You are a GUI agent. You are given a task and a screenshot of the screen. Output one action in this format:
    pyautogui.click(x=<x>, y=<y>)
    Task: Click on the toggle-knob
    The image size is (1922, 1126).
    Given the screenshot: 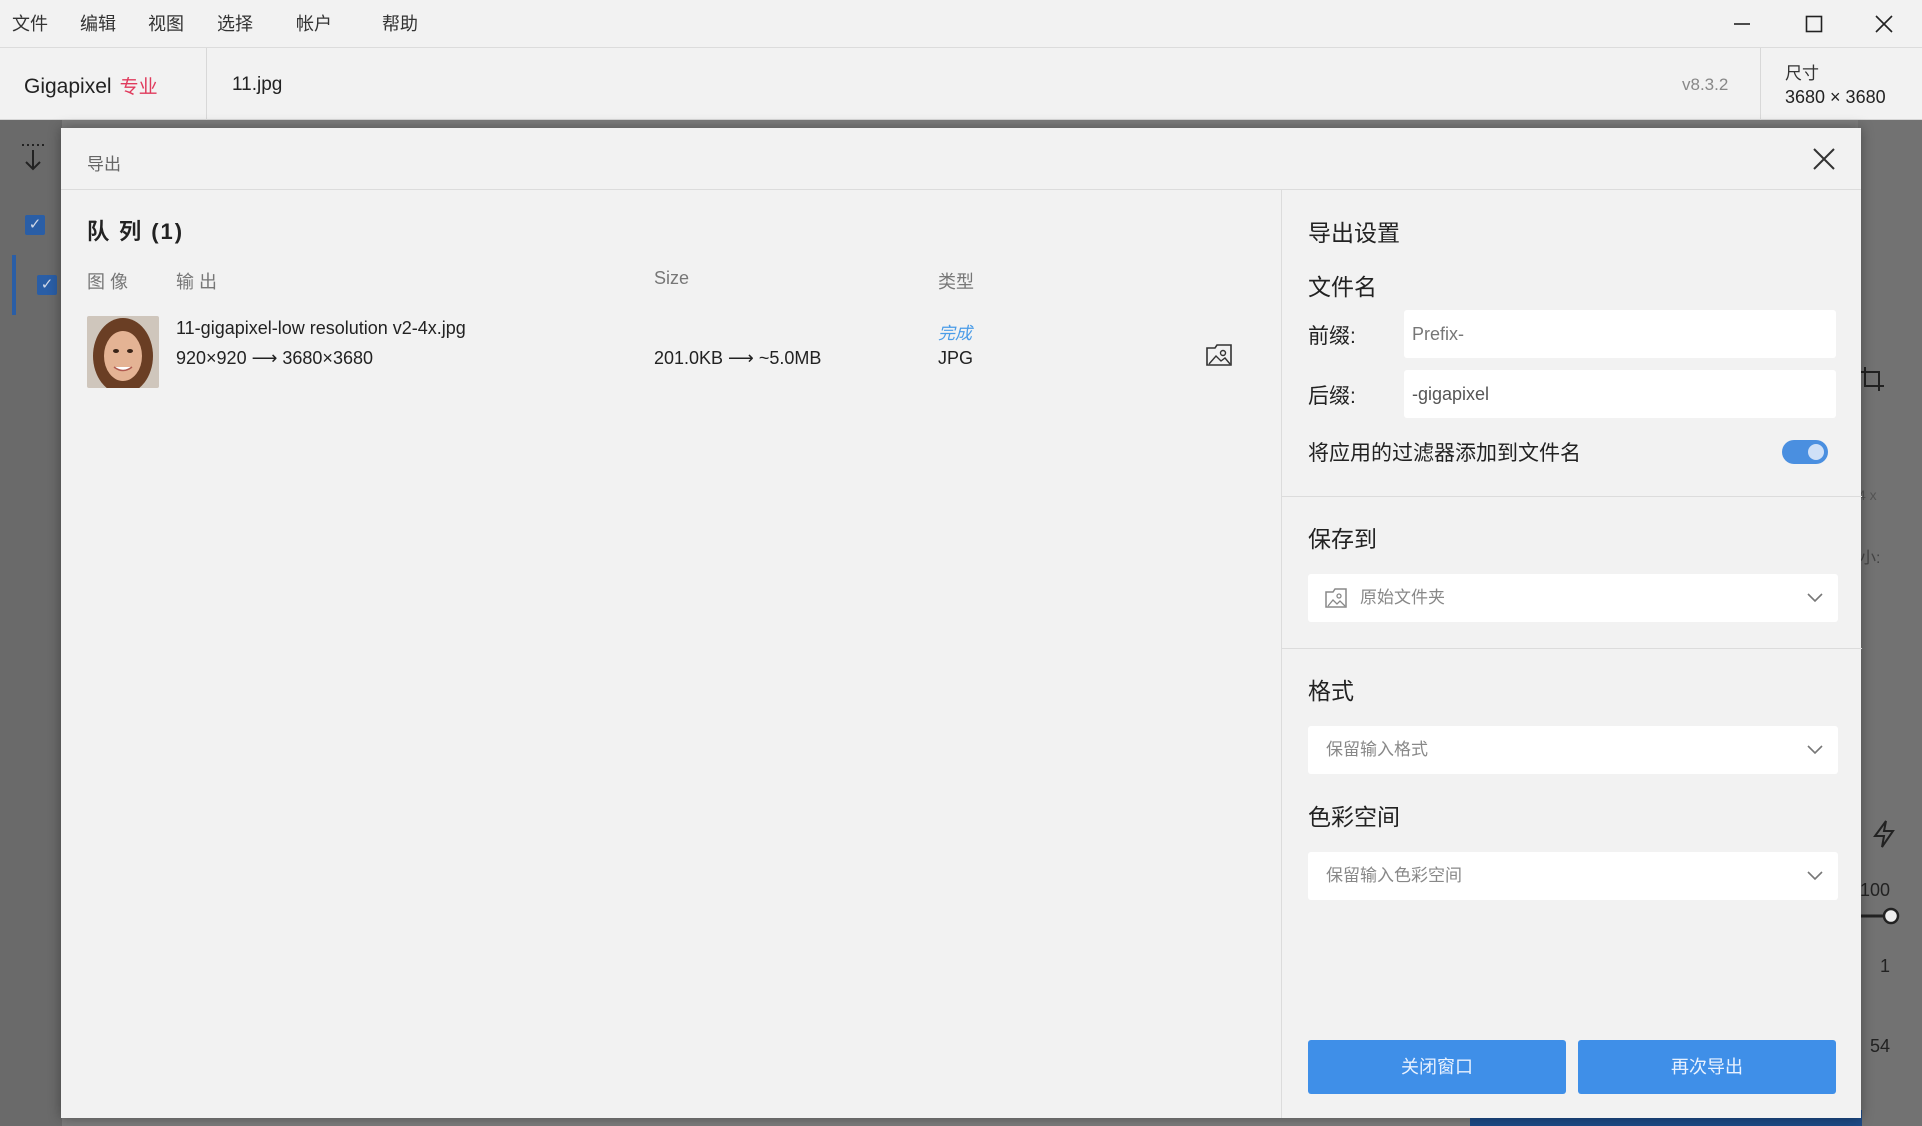 What is the action you would take?
    pyautogui.click(x=1816, y=452)
    